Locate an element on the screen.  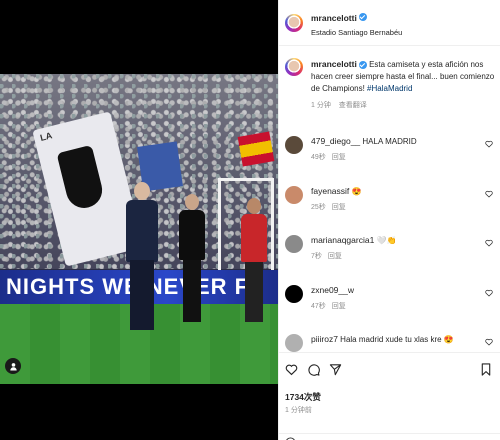
comment-text: Hala madrid xude tu xlas kre 😍 is located at coordinates (397, 339).